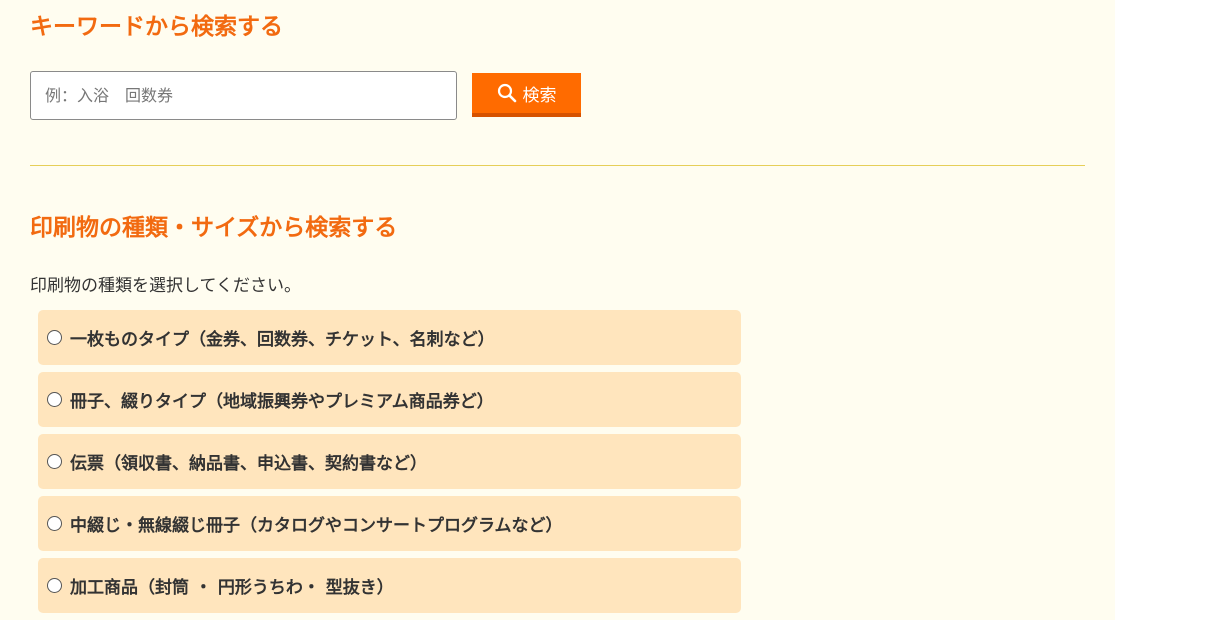 This screenshot has height=620, width=1230. What do you see at coordinates (232, 588) in the screenshot?
I see `option-label: 加工商品（封筒 ・ 円形うちわ・ 型抜き）` at bounding box center [232, 588].